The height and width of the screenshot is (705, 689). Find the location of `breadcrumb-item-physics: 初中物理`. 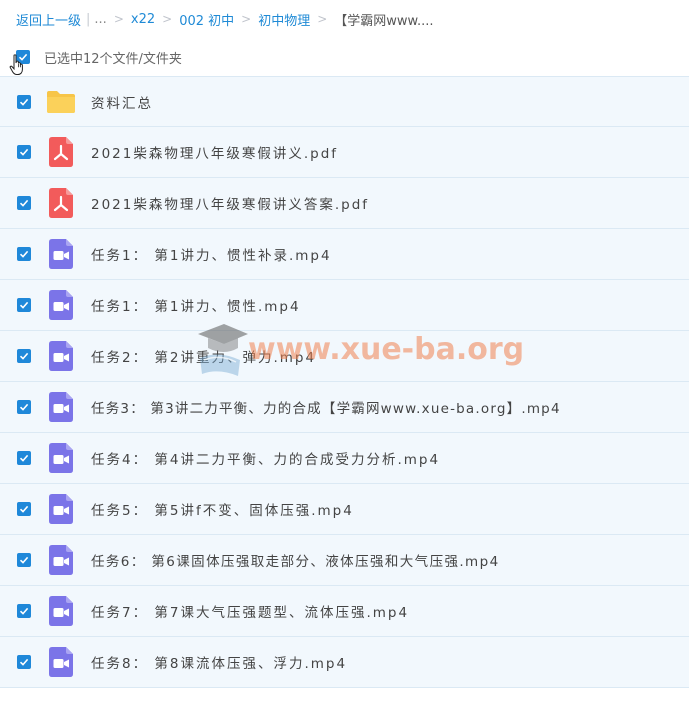

breadcrumb-item-physics: 初中物理 is located at coordinates (284, 19).